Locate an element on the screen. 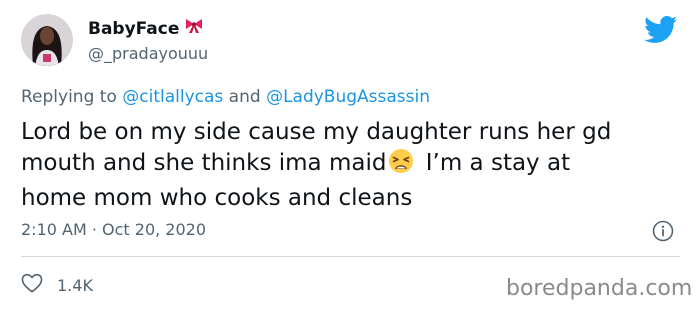 The width and height of the screenshot is (700, 312). tweet-line-2a: mouth and she thinks ima maid is located at coordinates (204, 163).